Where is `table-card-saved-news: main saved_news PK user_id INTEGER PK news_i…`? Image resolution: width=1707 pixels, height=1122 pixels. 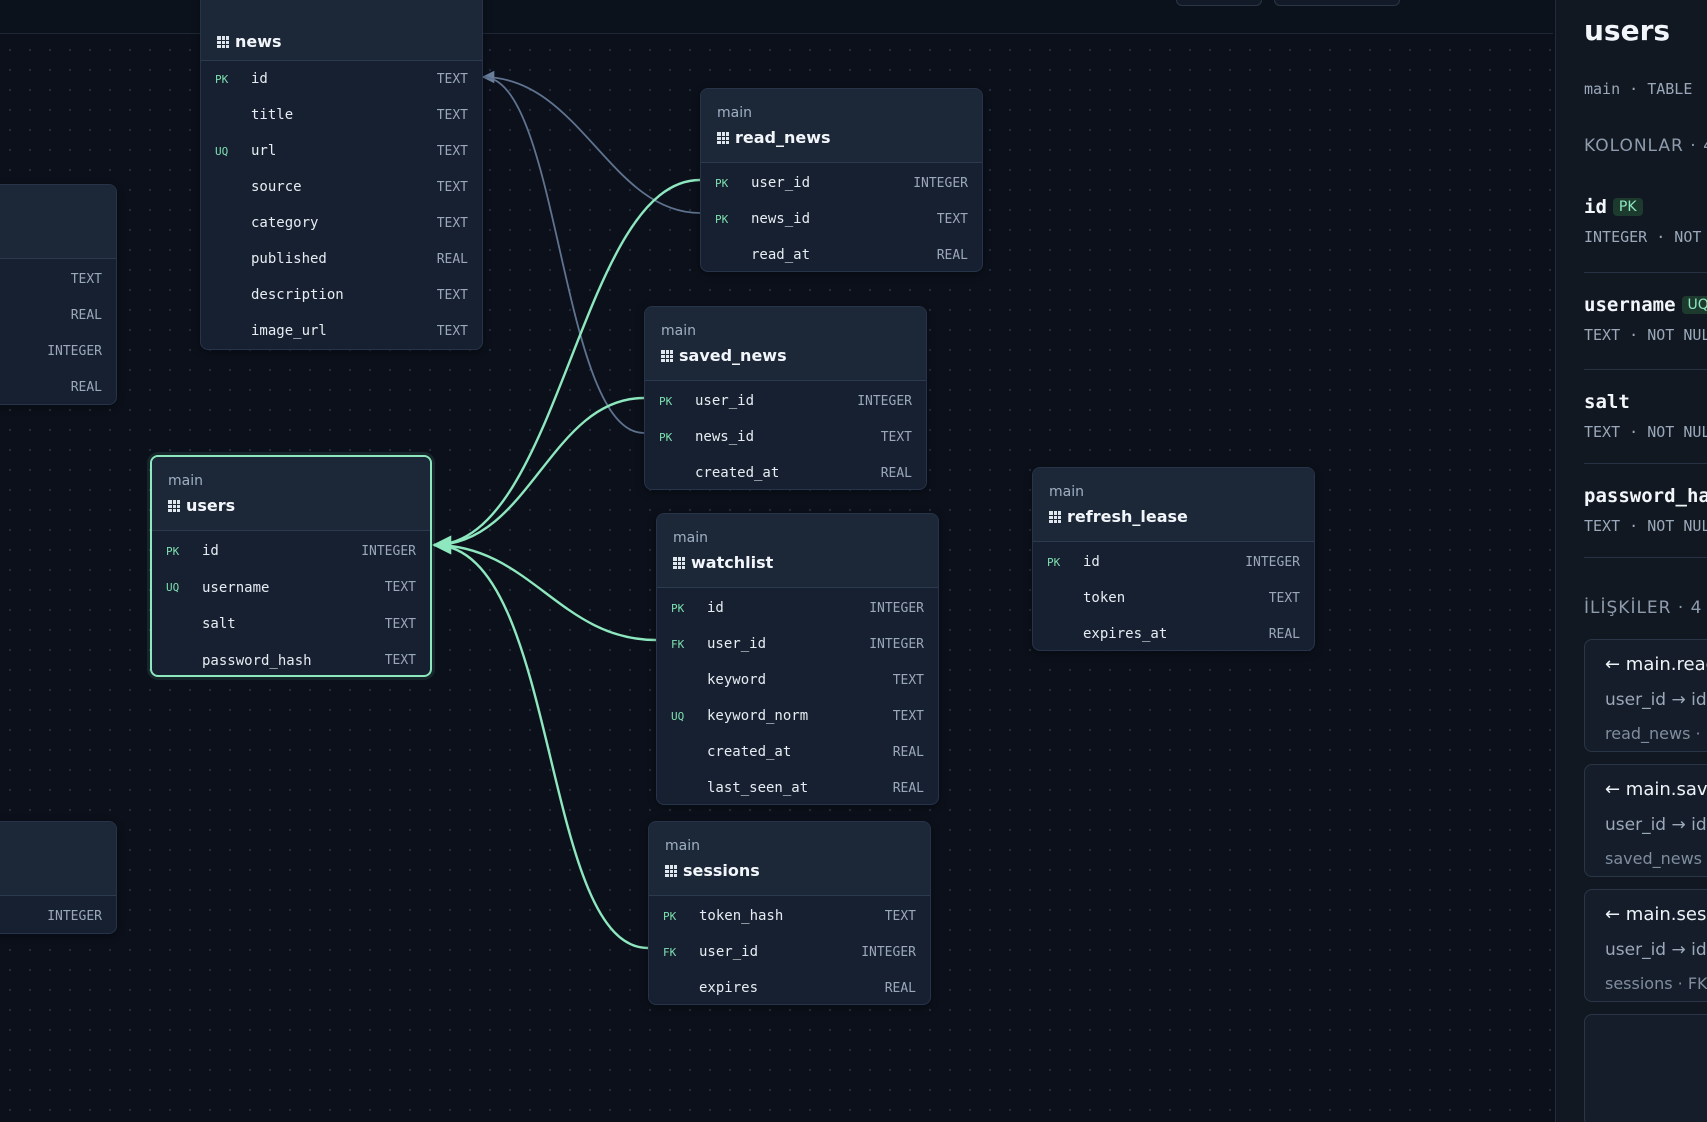 table-card-saved-news: main saved_news PK user_id INTEGER PK news_i… is located at coordinates (785, 398).